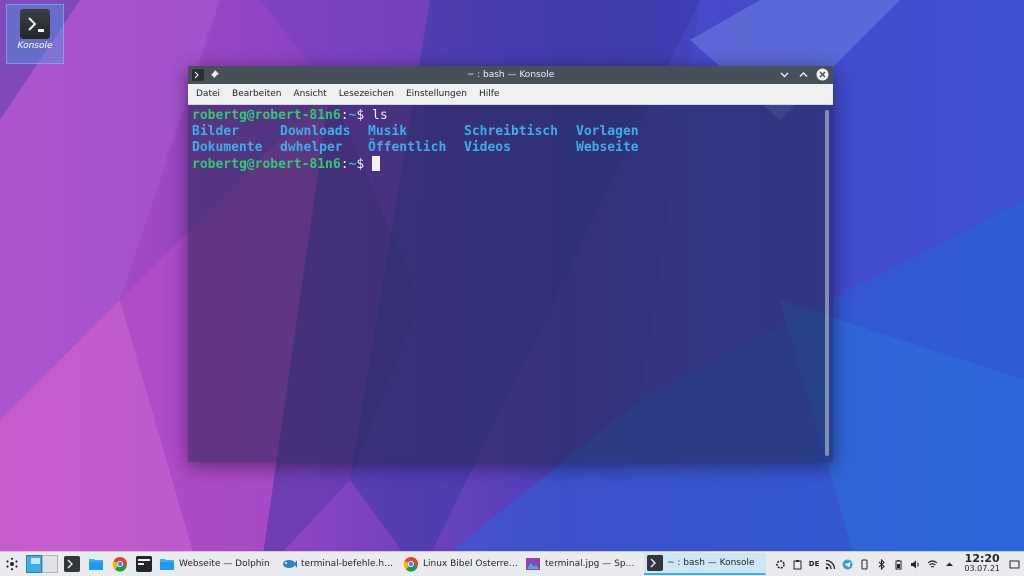 The height and width of the screenshot is (576, 1024). What do you see at coordinates (822, 74) in the screenshot?
I see `close-button` at bounding box center [822, 74].